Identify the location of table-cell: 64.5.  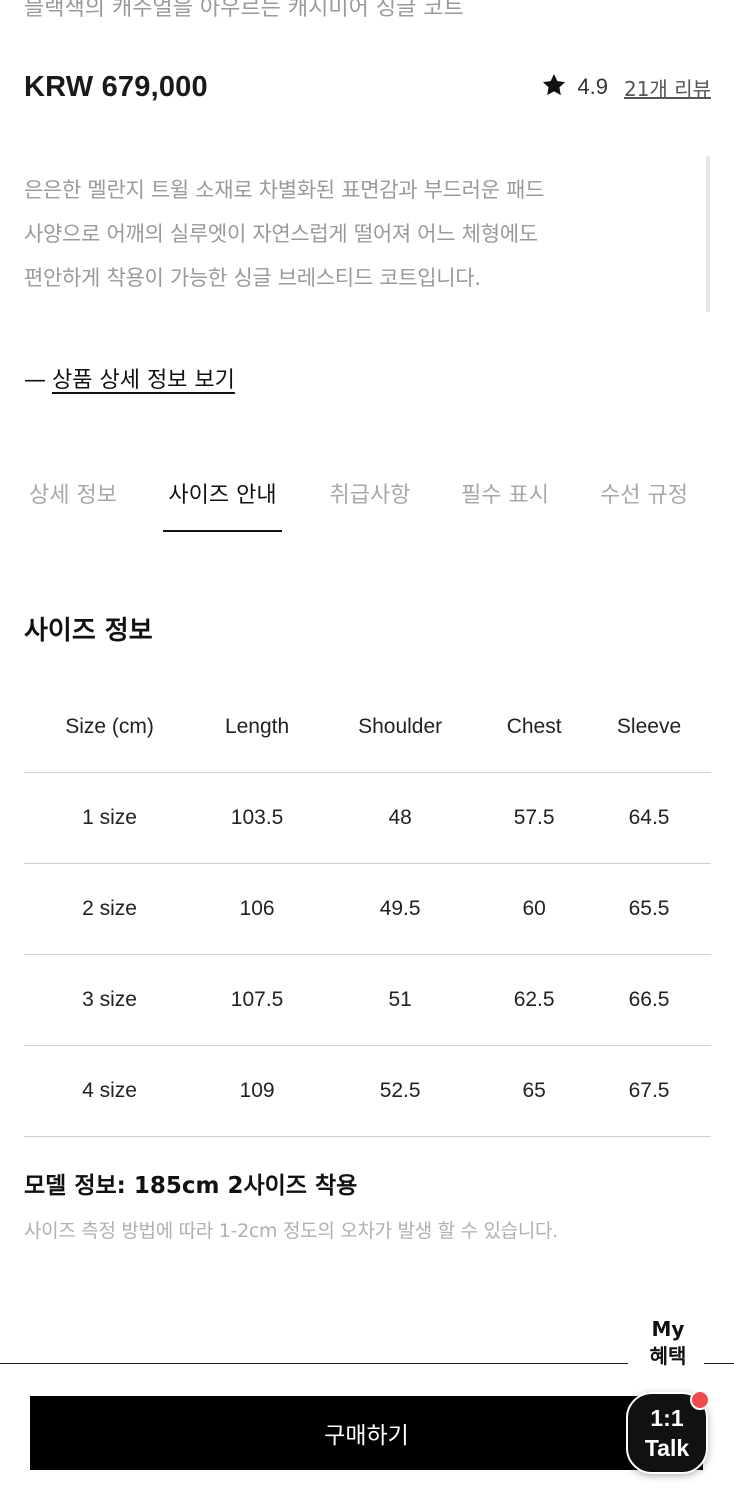
(649, 817).